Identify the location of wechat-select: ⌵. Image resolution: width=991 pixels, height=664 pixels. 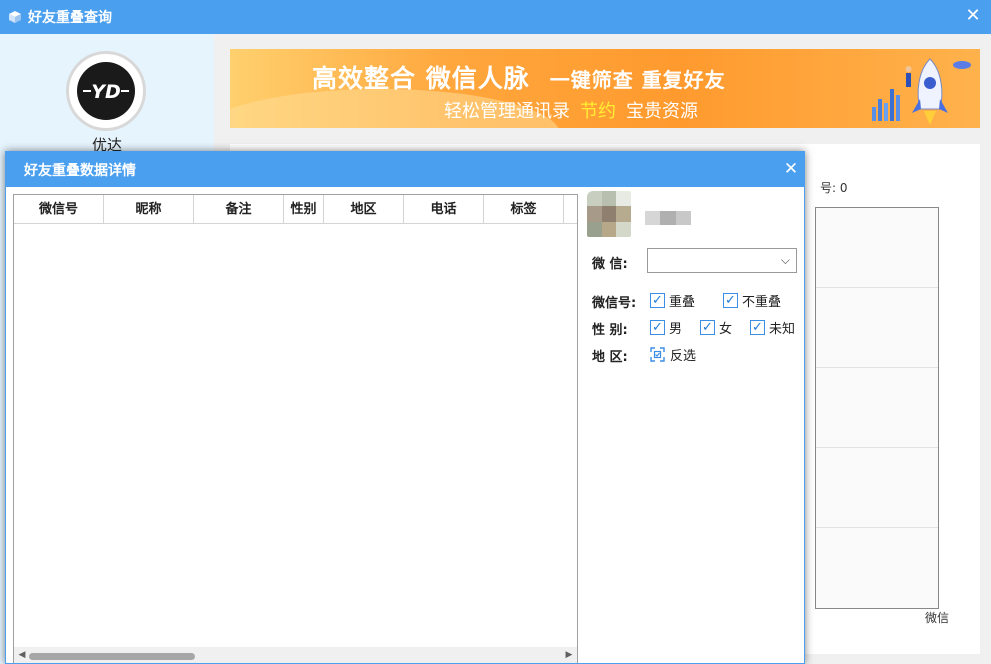
(722, 260).